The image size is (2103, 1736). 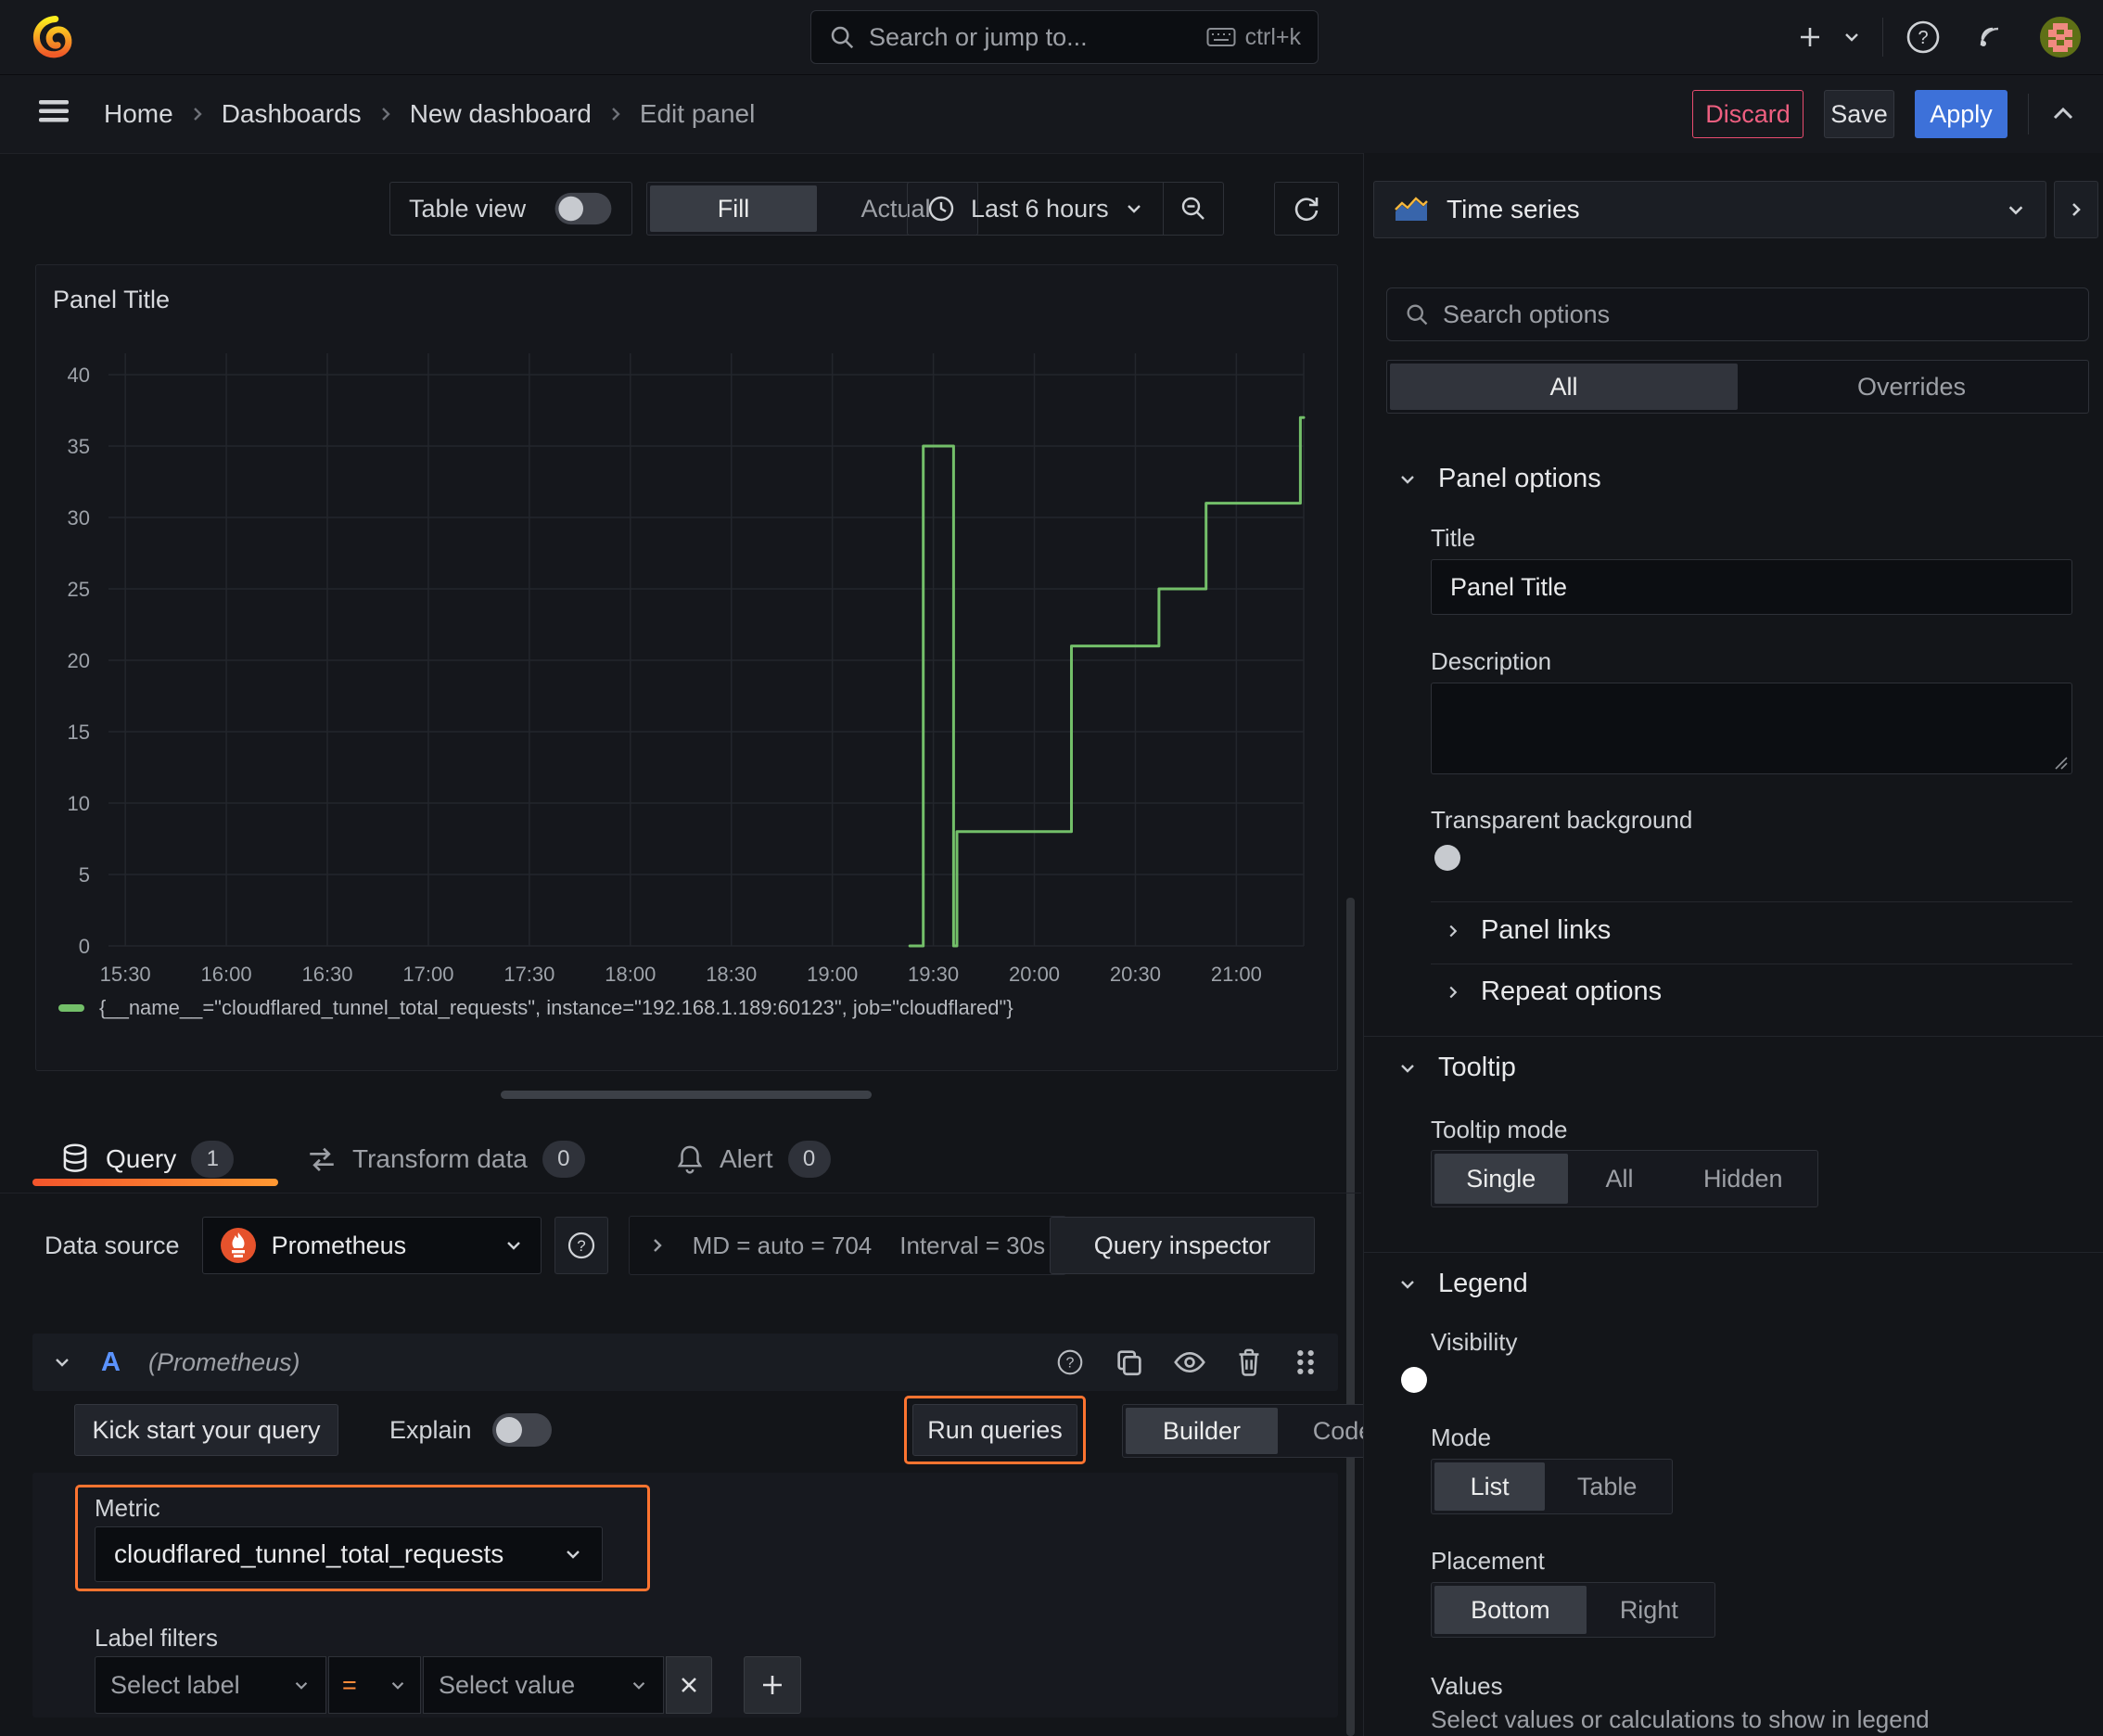 What do you see at coordinates (1709, 209) in the screenshot?
I see `visualization-picker: Time series` at bounding box center [1709, 209].